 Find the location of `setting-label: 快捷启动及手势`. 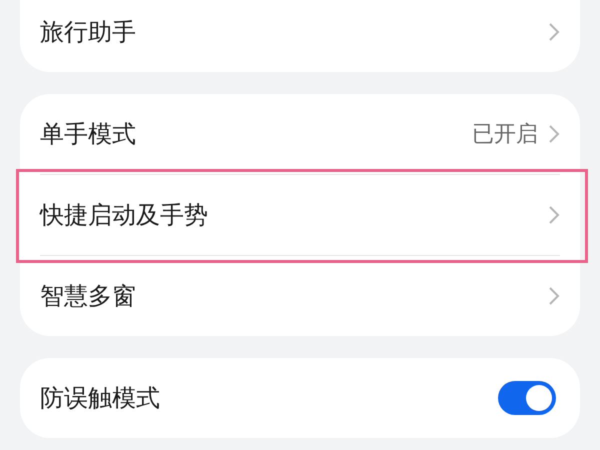

setting-label: 快捷启动及手势 is located at coordinates (124, 215).